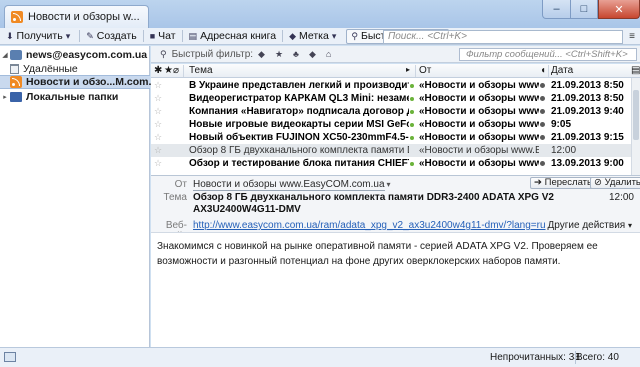  I want to click on tag-button: ◆ Метка ▾, so click(314, 36).